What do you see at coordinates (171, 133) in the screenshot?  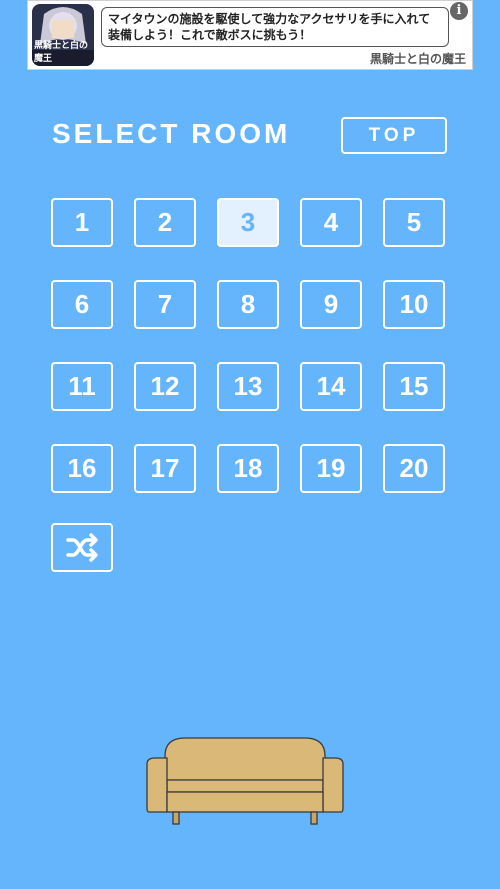 I see `page-title: SELECT ROOM` at bounding box center [171, 133].